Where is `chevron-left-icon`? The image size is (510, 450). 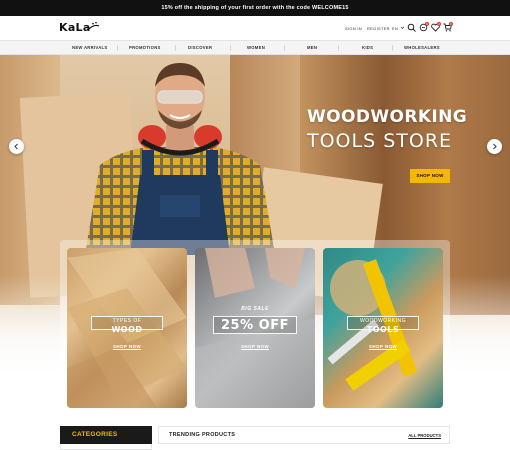
chevron-left-icon is located at coordinates (16, 146).